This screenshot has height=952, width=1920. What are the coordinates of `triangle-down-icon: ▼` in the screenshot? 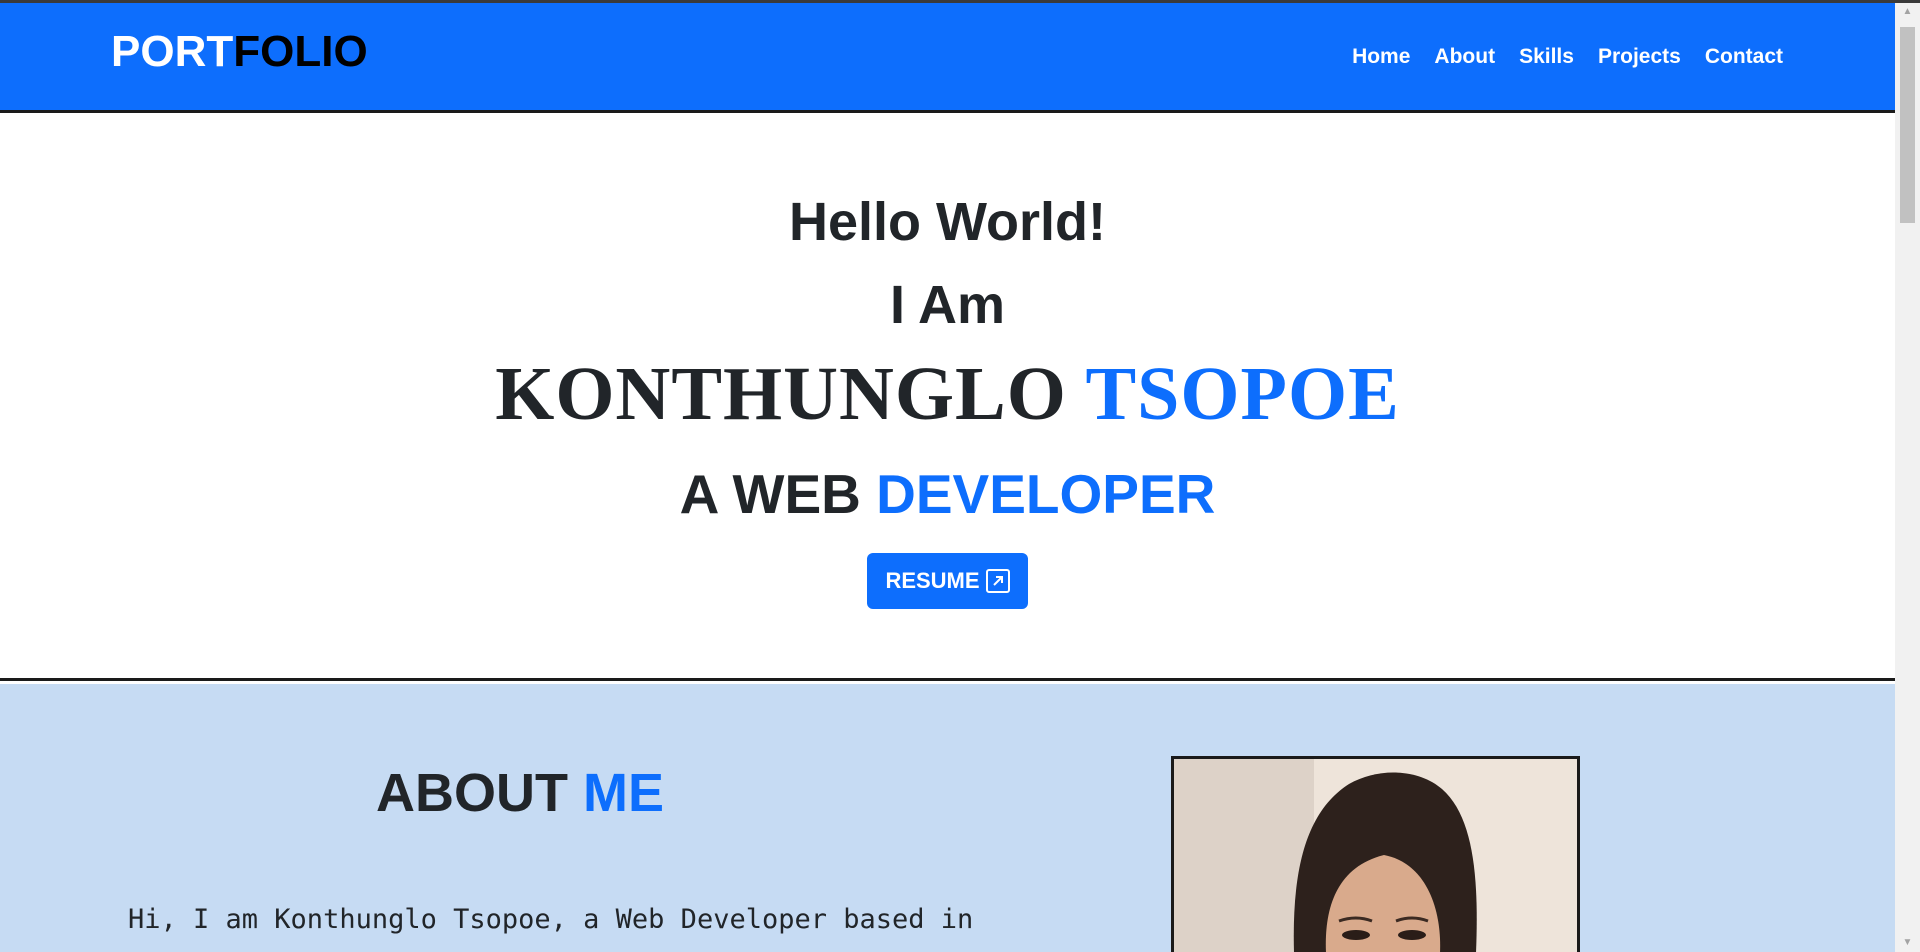 It's located at (1907, 943).